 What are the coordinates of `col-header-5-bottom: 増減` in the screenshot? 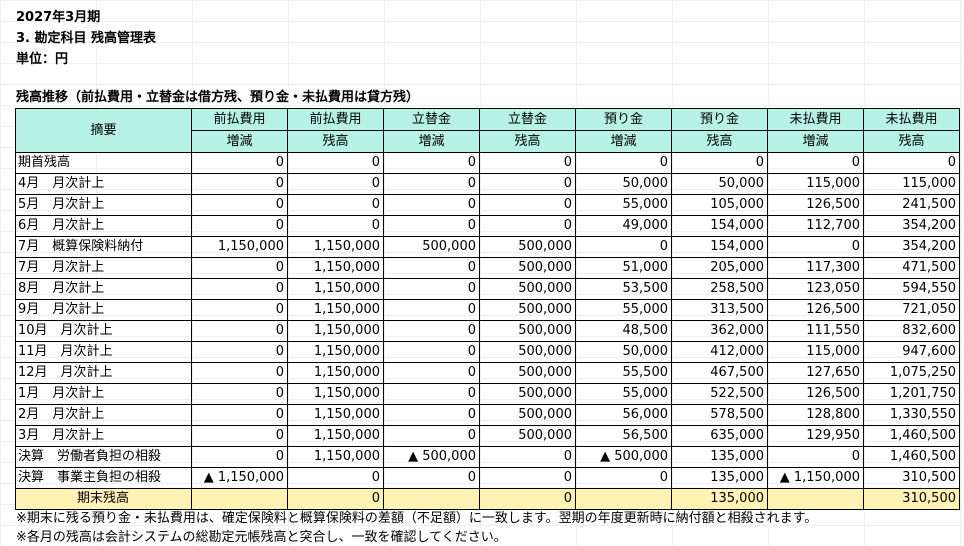 It's located at (623, 141).